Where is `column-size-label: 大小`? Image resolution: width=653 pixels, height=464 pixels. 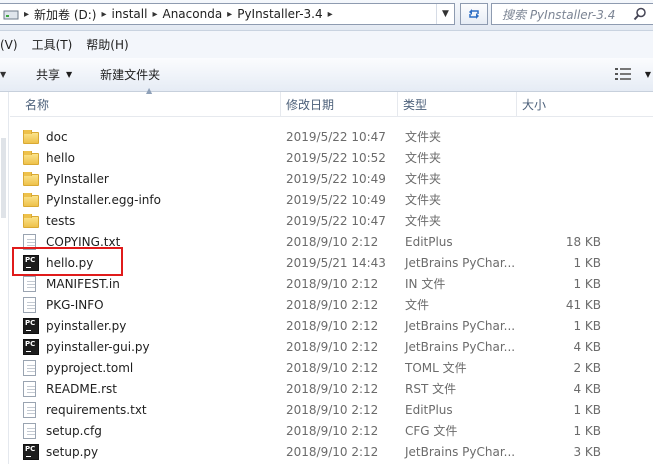
column-size-label: 大小 is located at coordinates (534, 104).